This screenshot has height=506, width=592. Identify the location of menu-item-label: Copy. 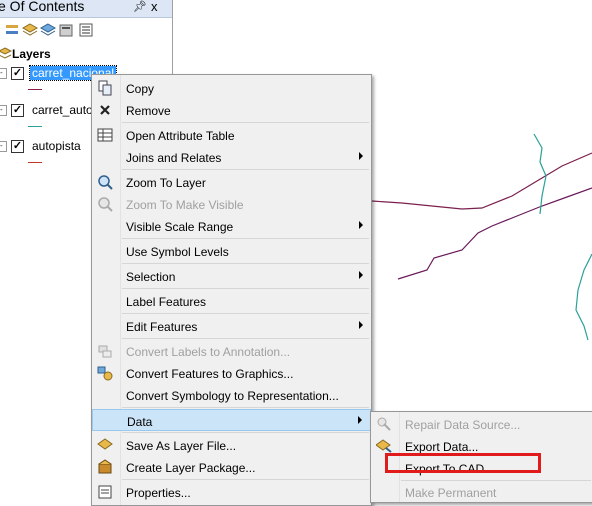
(140, 89).